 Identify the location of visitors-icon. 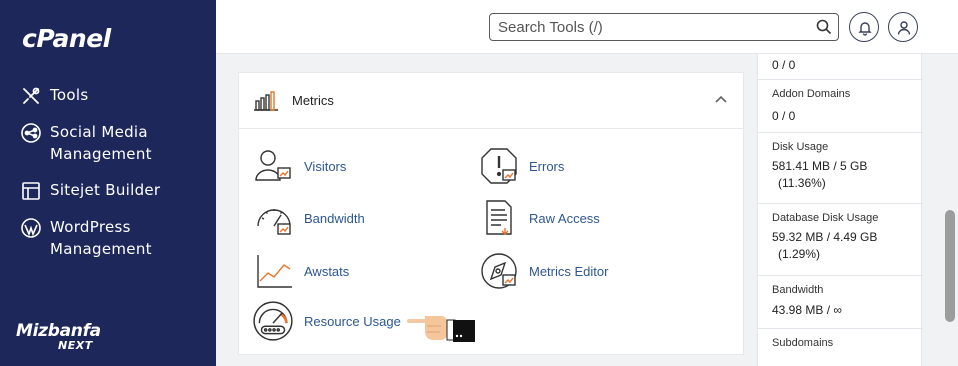
(273, 165).